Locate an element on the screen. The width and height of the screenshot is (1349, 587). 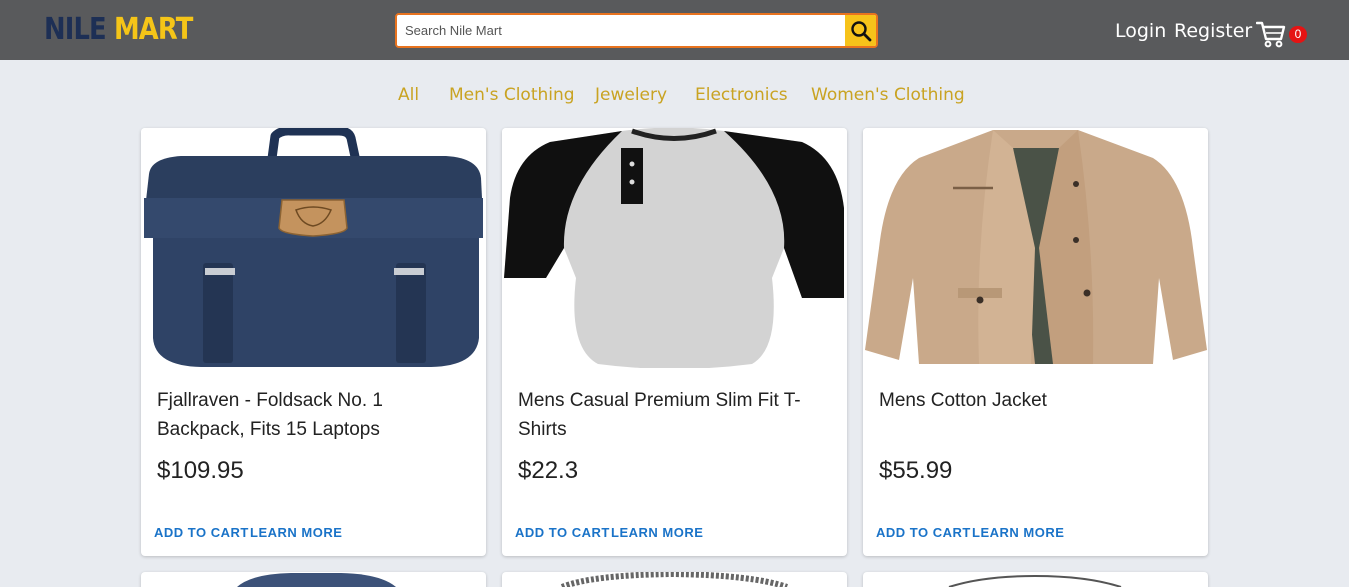
search-button is located at coordinates (860, 30).